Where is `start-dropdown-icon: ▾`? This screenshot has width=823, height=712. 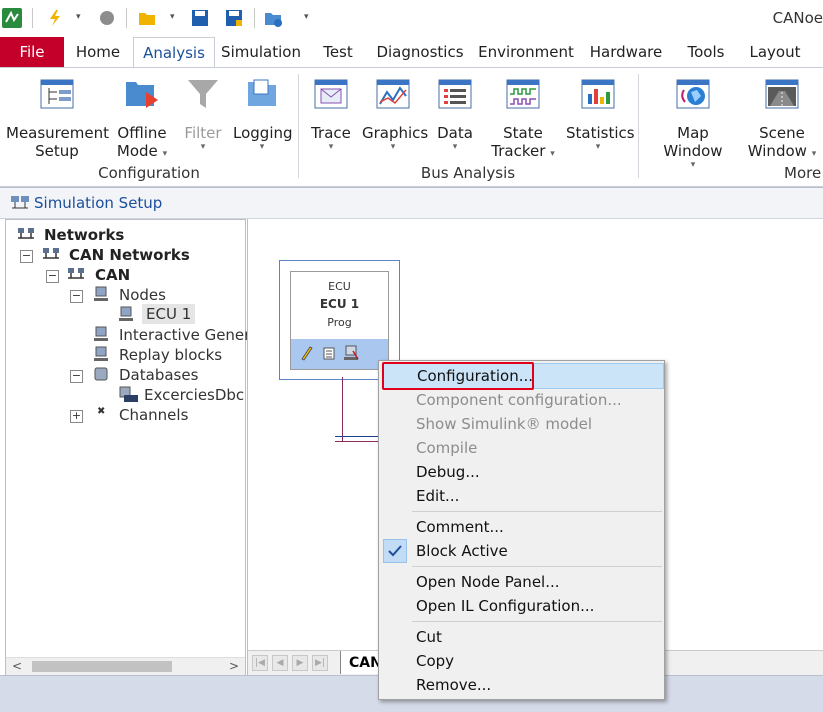
start-dropdown-icon: ▾ is located at coordinates (78, 17).